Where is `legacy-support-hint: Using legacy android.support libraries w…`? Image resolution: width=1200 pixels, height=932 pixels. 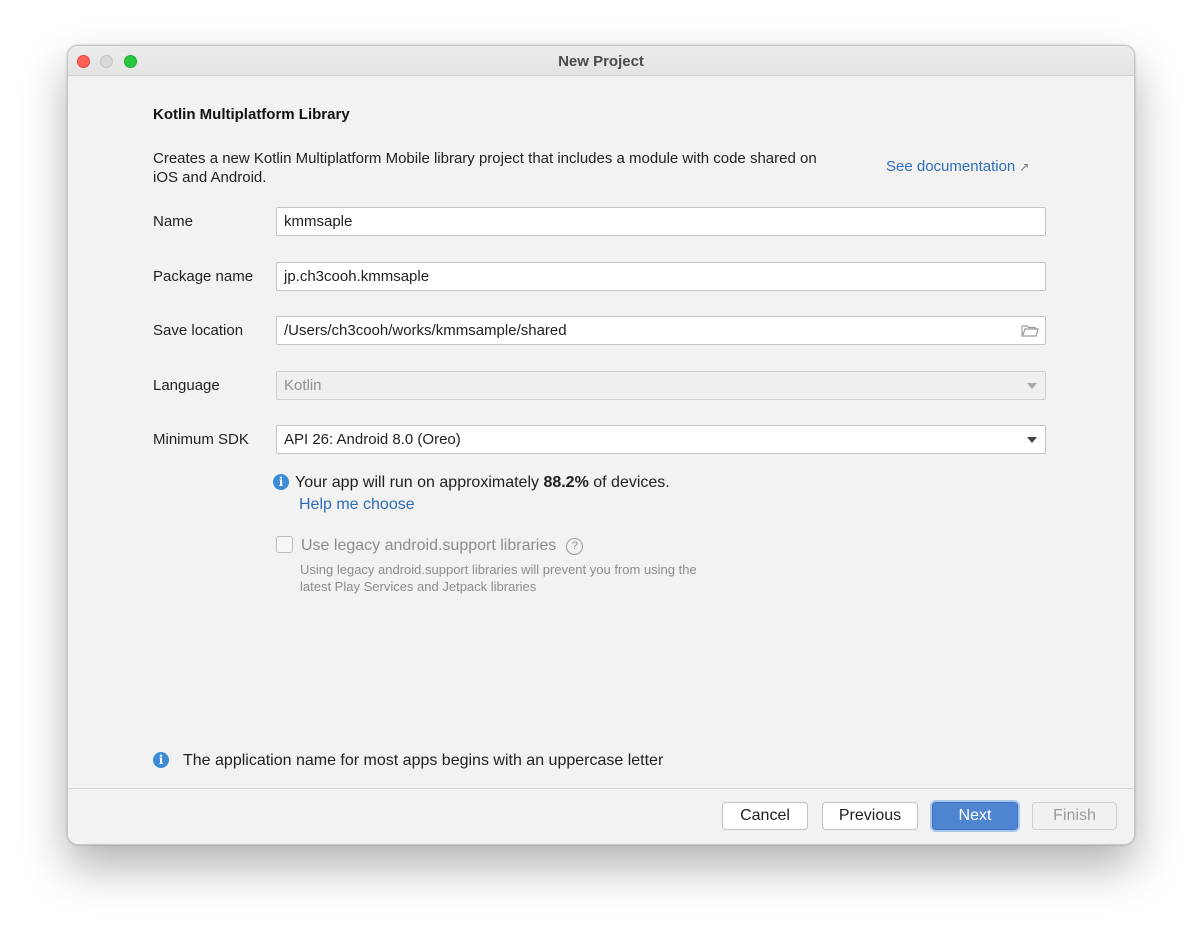 legacy-support-hint: Using legacy android.support libraries w… is located at coordinates (498, 578).